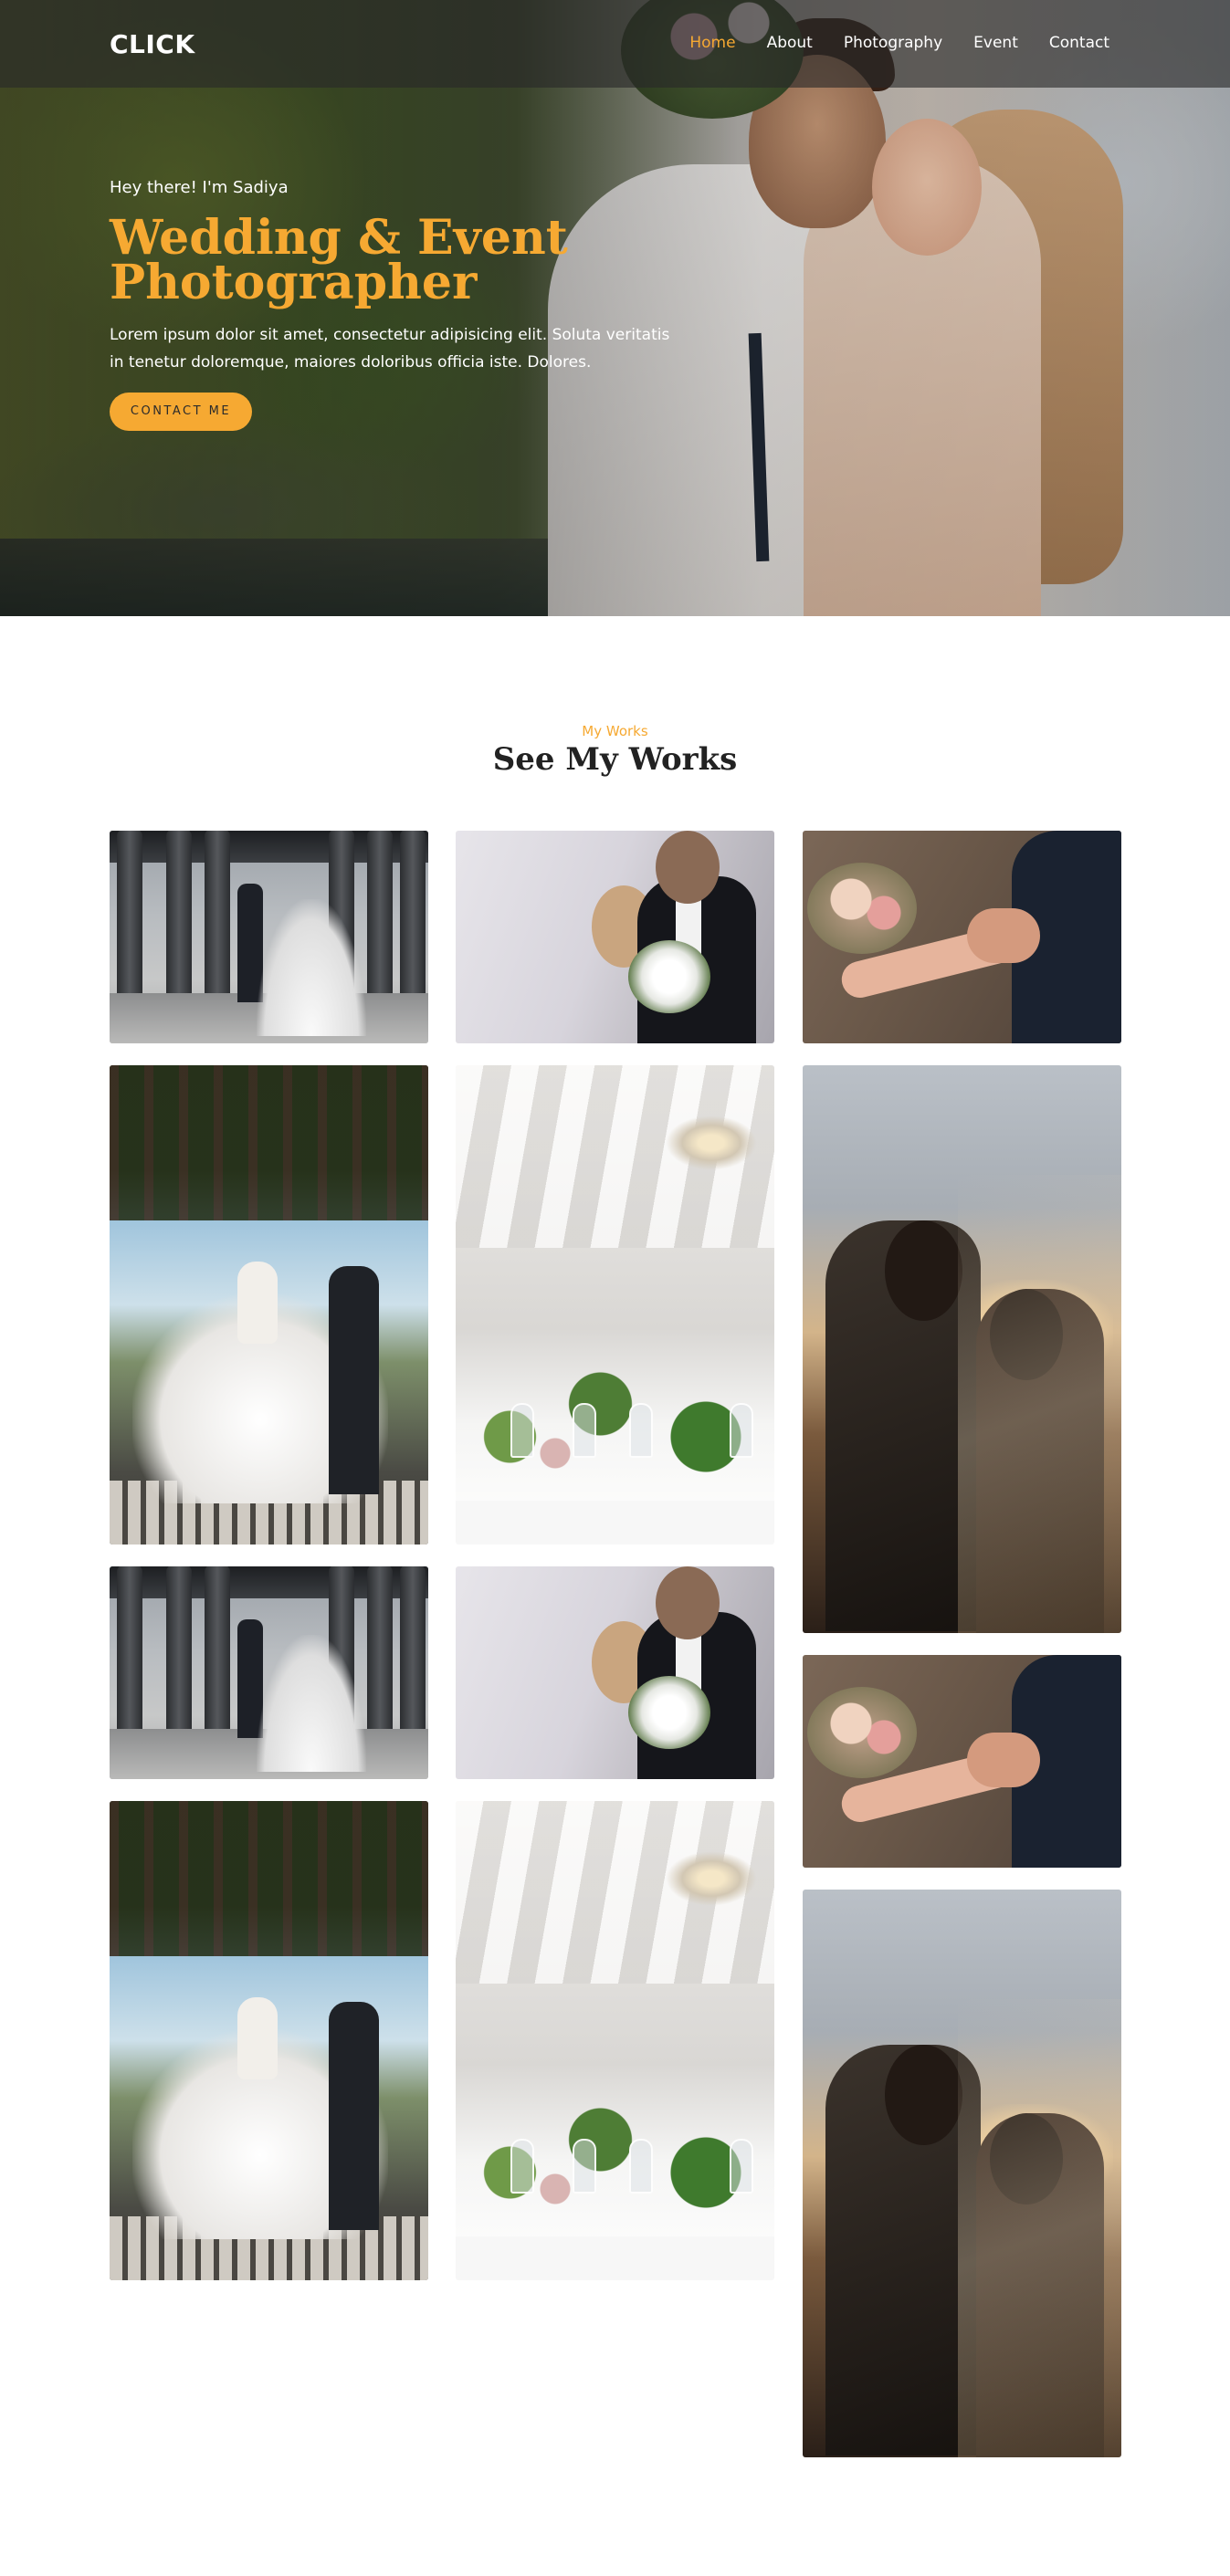  I want to click on nav-item-about: About, so click(790, 43).